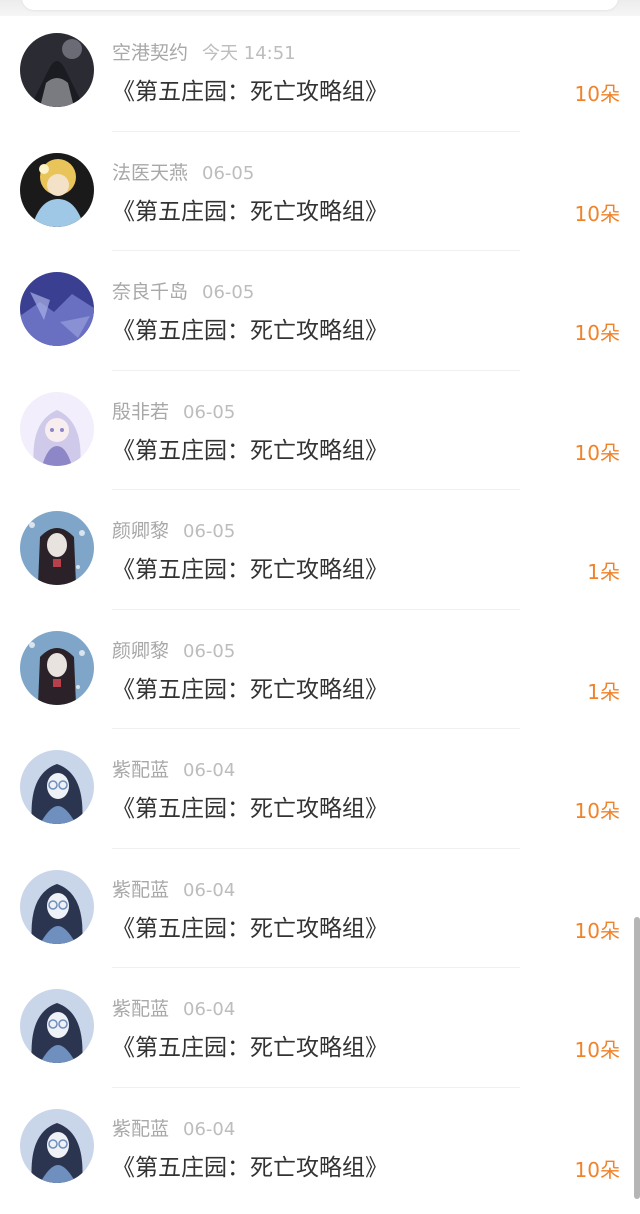 The height and width of the screenshot is (1214, 640). I want to click on item-meta: 殷非若 06-05, so click(173, 410).